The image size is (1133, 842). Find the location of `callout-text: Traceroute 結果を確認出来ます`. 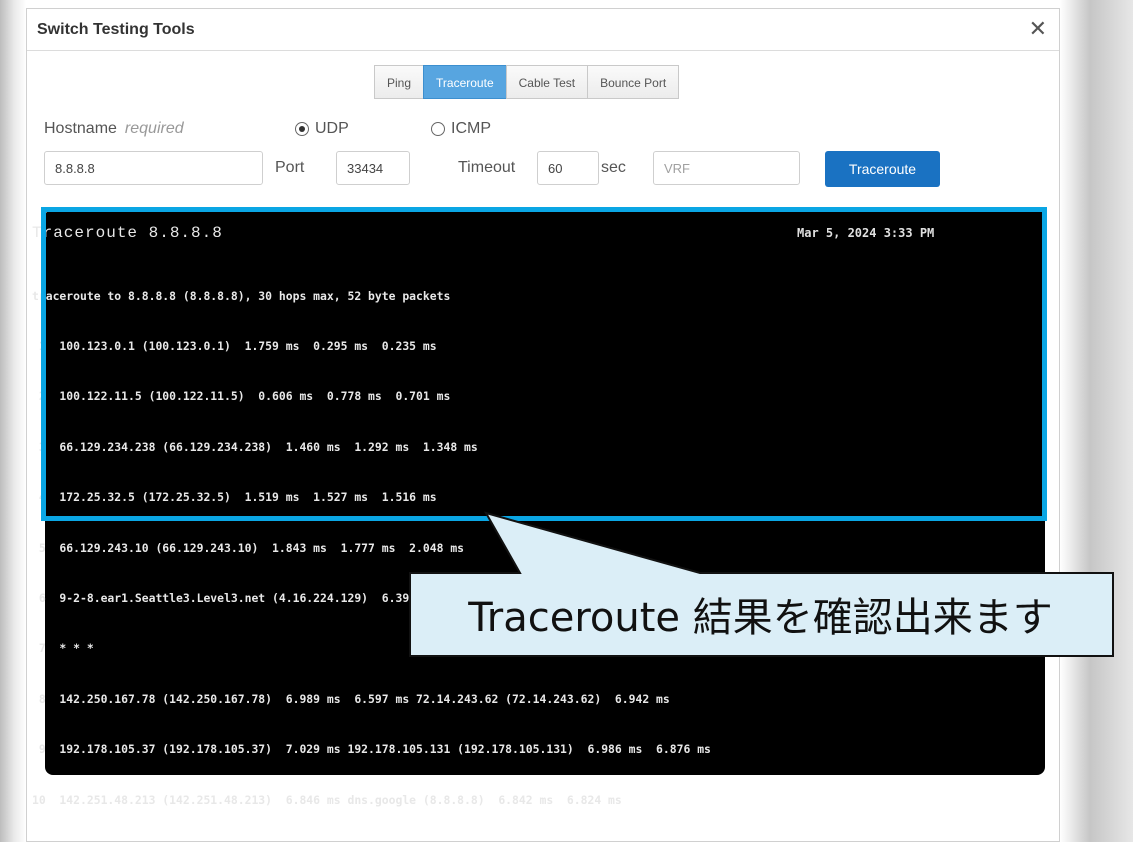

callout-text: Traceroute 結果を確認出来ます is located at coordinates (760, 618).